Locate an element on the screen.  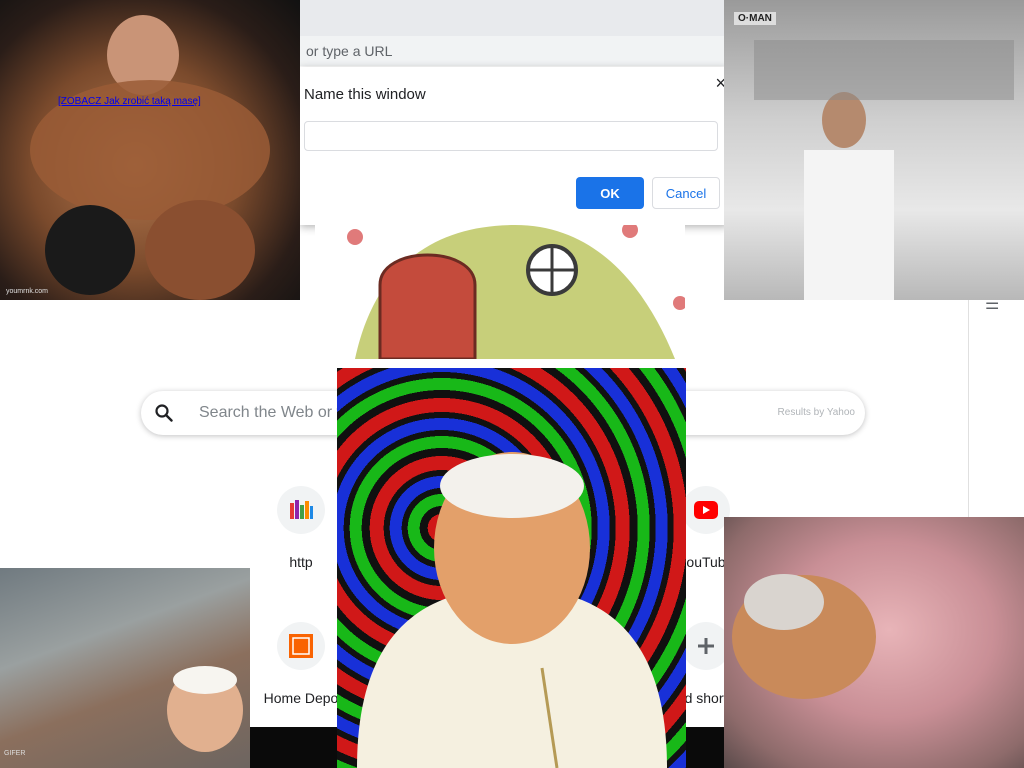
shortcut-youtube-tile is located at coordinates (706, 510).